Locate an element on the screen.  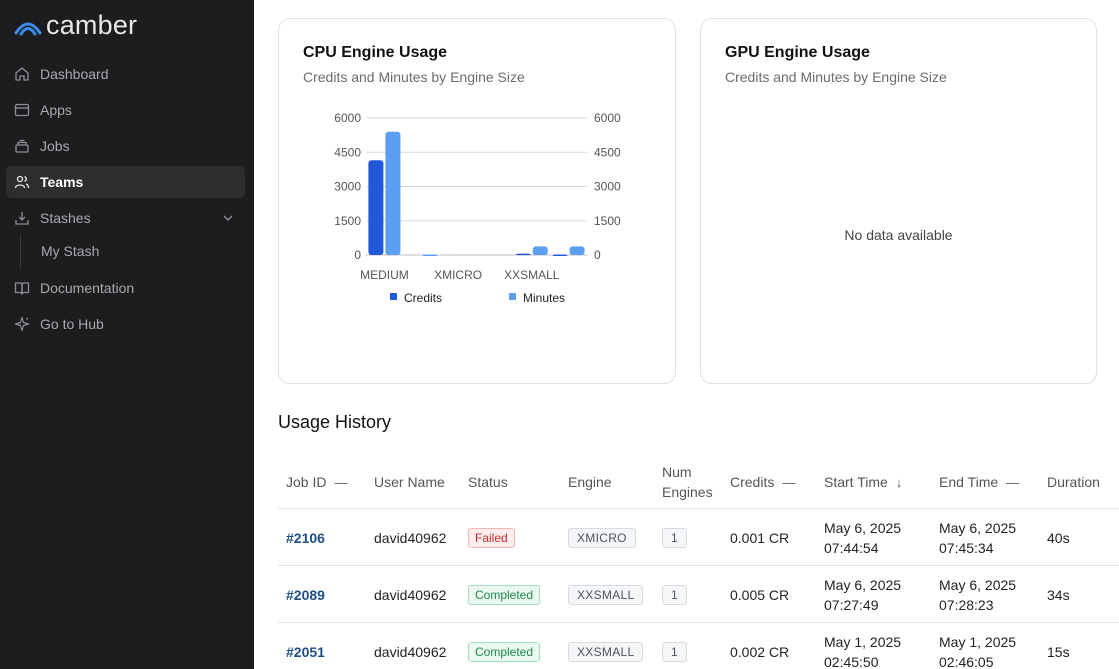
sidebar-item-apps: Apps is located at coordinates (125, 110).